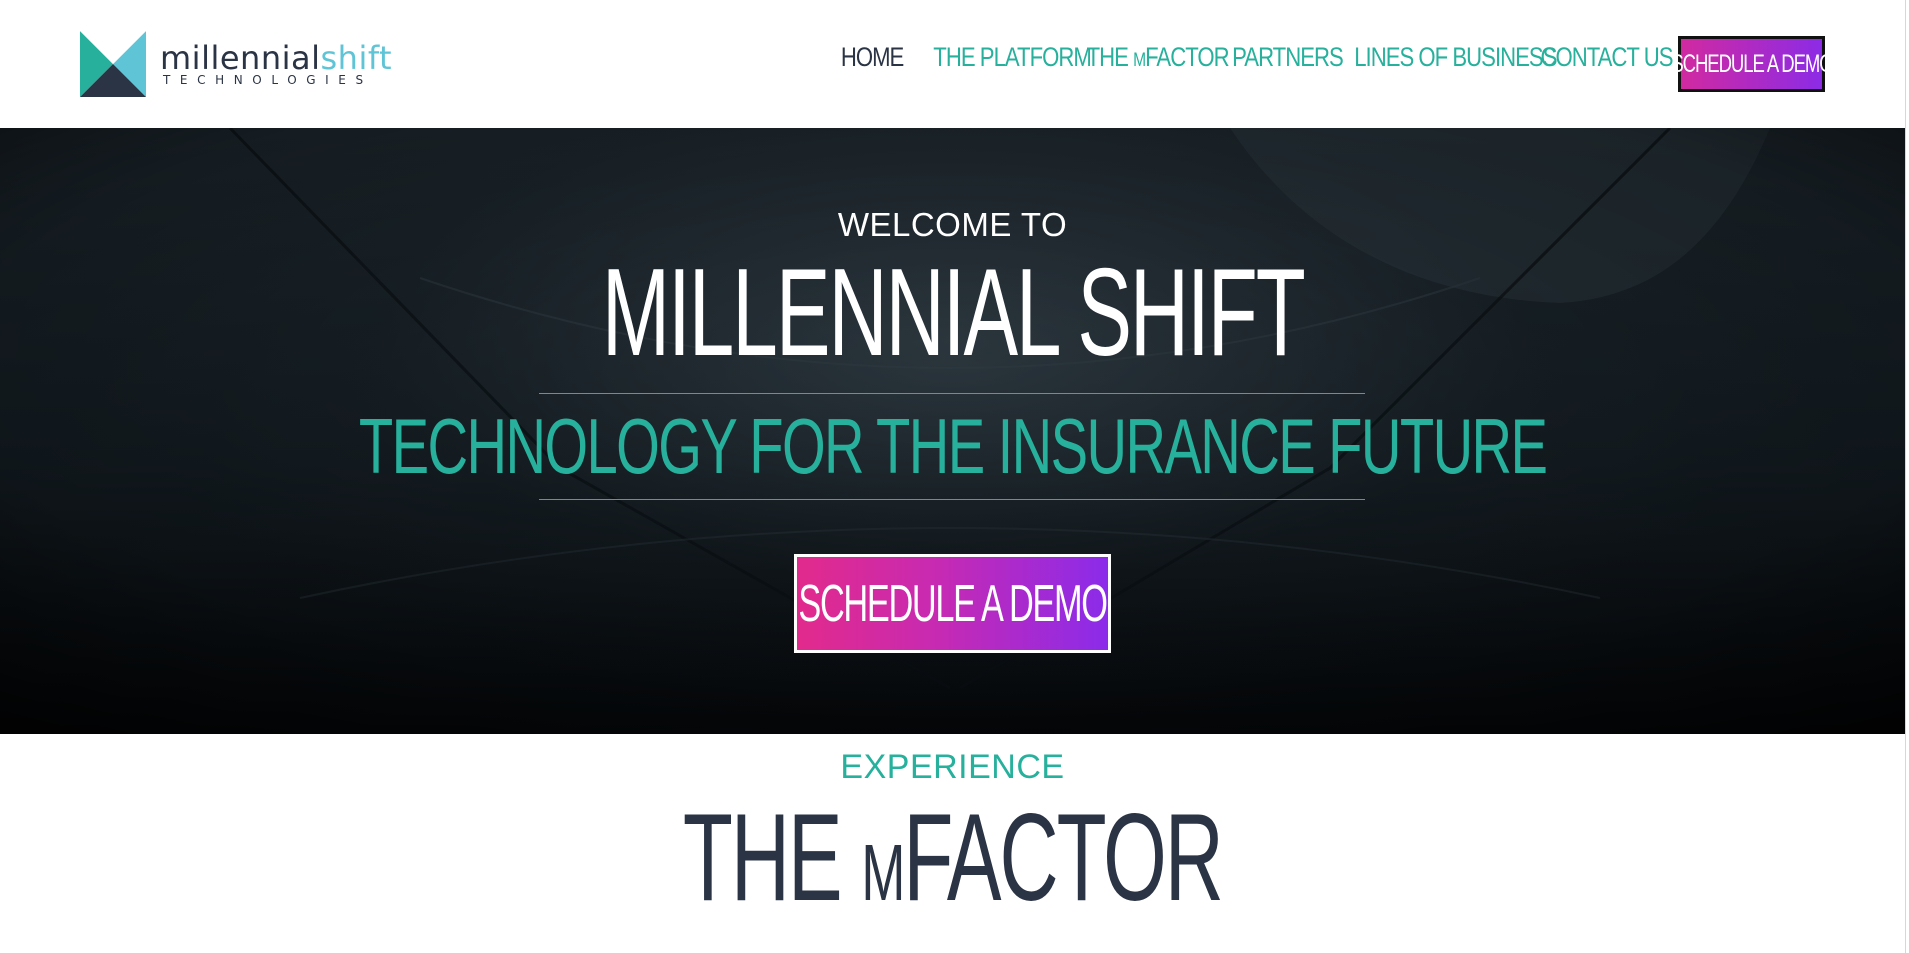 The image size is (1909, 953). Describe the element at coordinates (240, 58) in the screenshot. I see `logo-word-part1: millennial` at that location.